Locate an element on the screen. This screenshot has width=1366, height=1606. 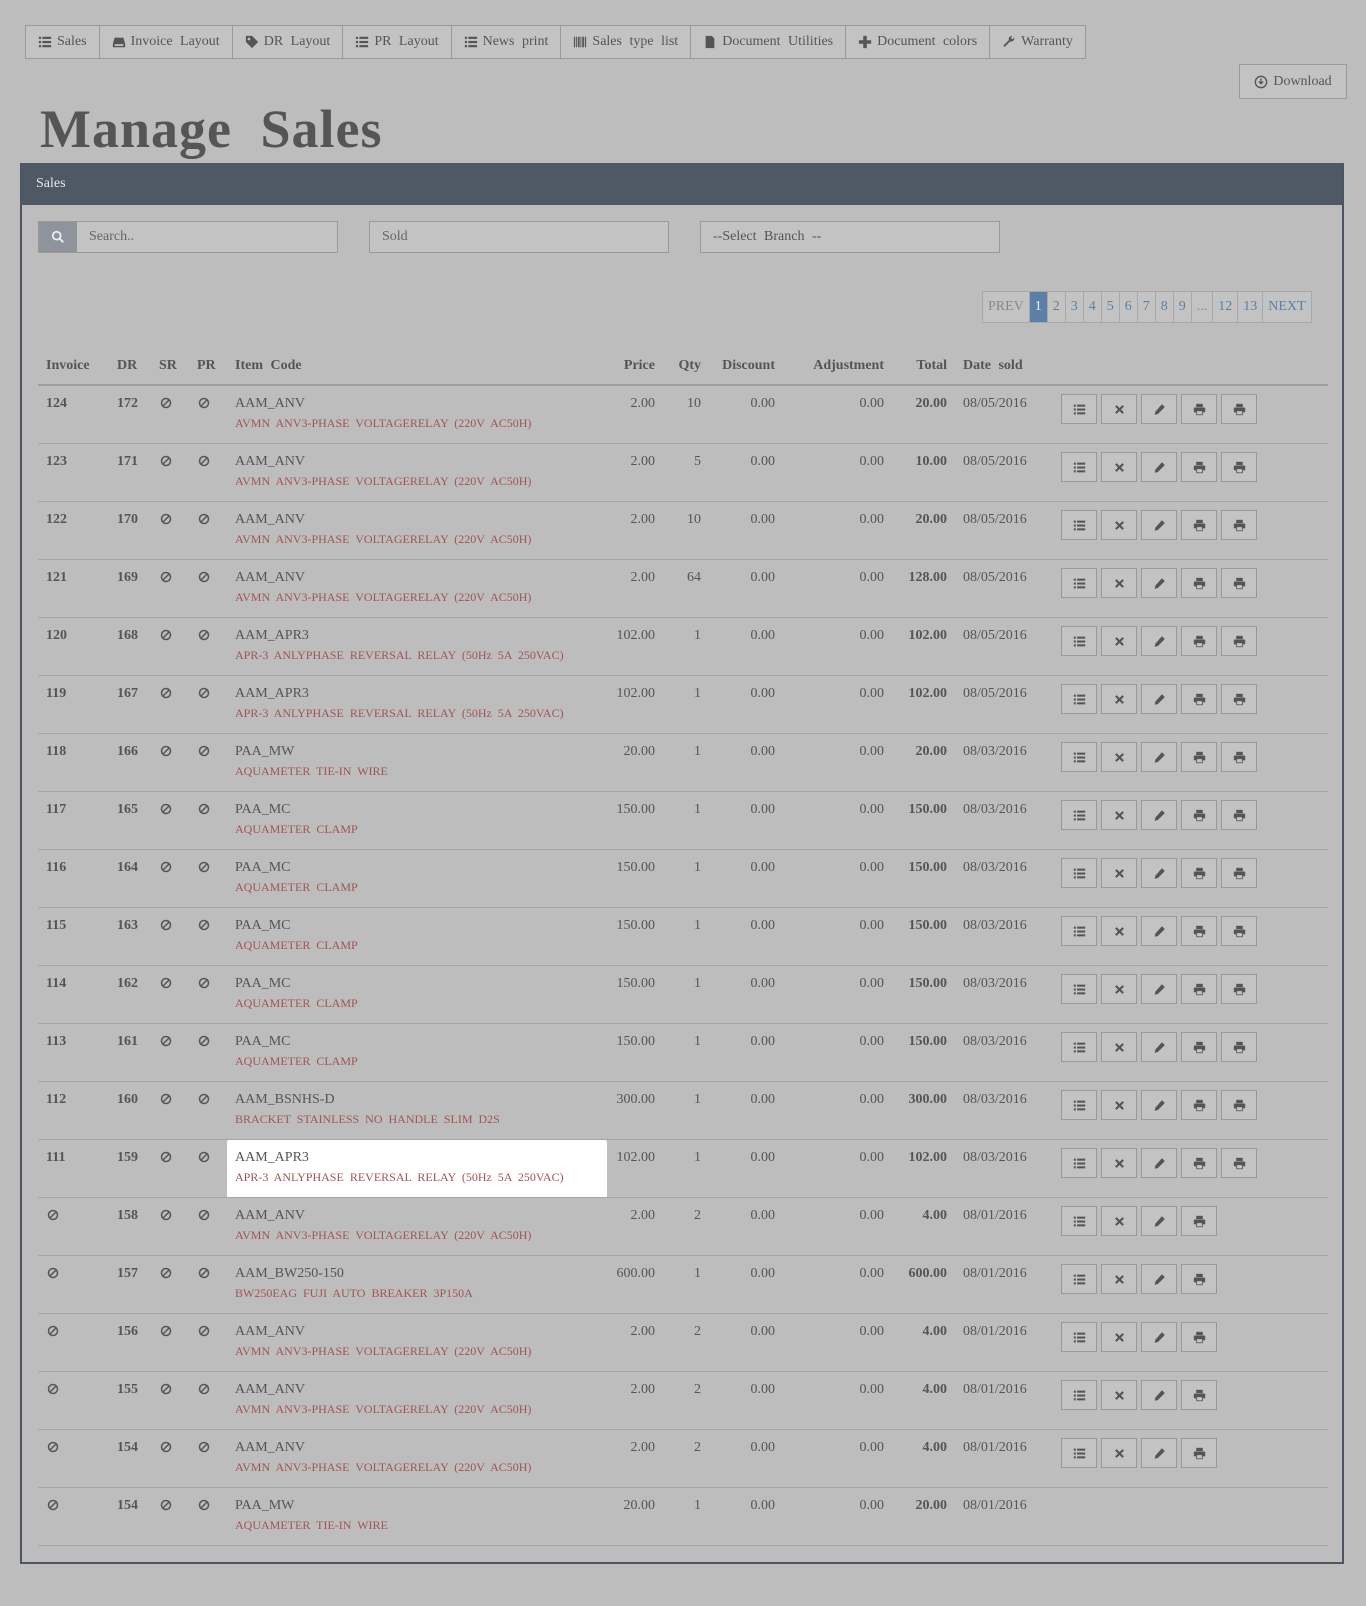
pagination-page-9: 9 is located at coordinates (1182, 307).